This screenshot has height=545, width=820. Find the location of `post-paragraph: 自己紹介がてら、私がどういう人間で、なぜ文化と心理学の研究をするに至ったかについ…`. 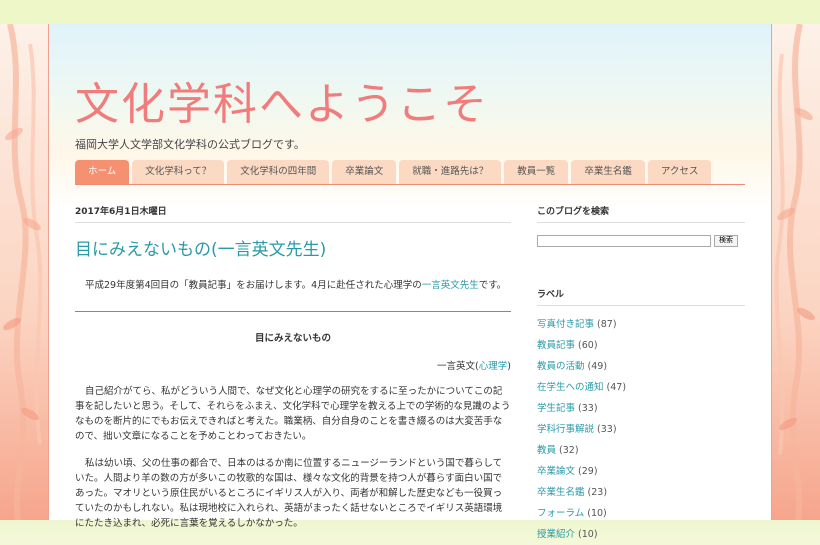

post-paragraph: 自己紹介がてら、私がどういう人間で、なぜ文化と心理学の研究をするに至ったかについ… is located at coordinates (293, 414).